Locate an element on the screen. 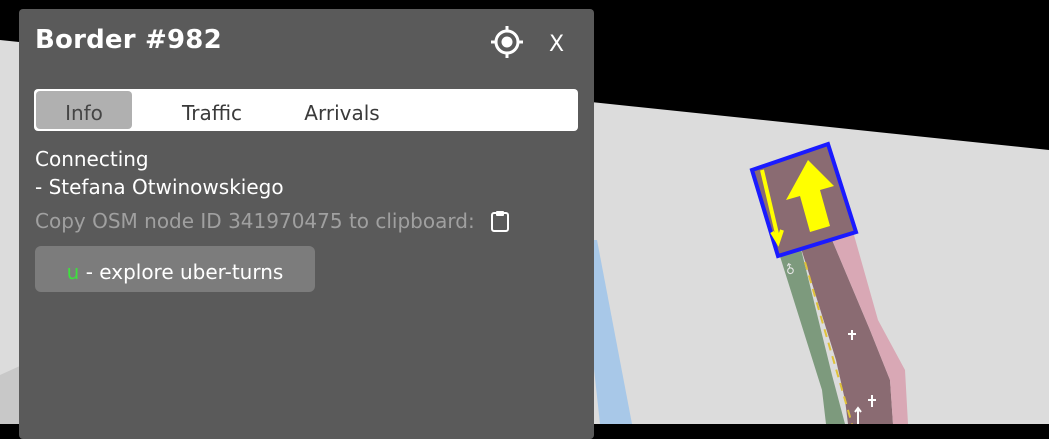  tab-bar: Info Traffic Arrivals is located at coordinates (306, 110).